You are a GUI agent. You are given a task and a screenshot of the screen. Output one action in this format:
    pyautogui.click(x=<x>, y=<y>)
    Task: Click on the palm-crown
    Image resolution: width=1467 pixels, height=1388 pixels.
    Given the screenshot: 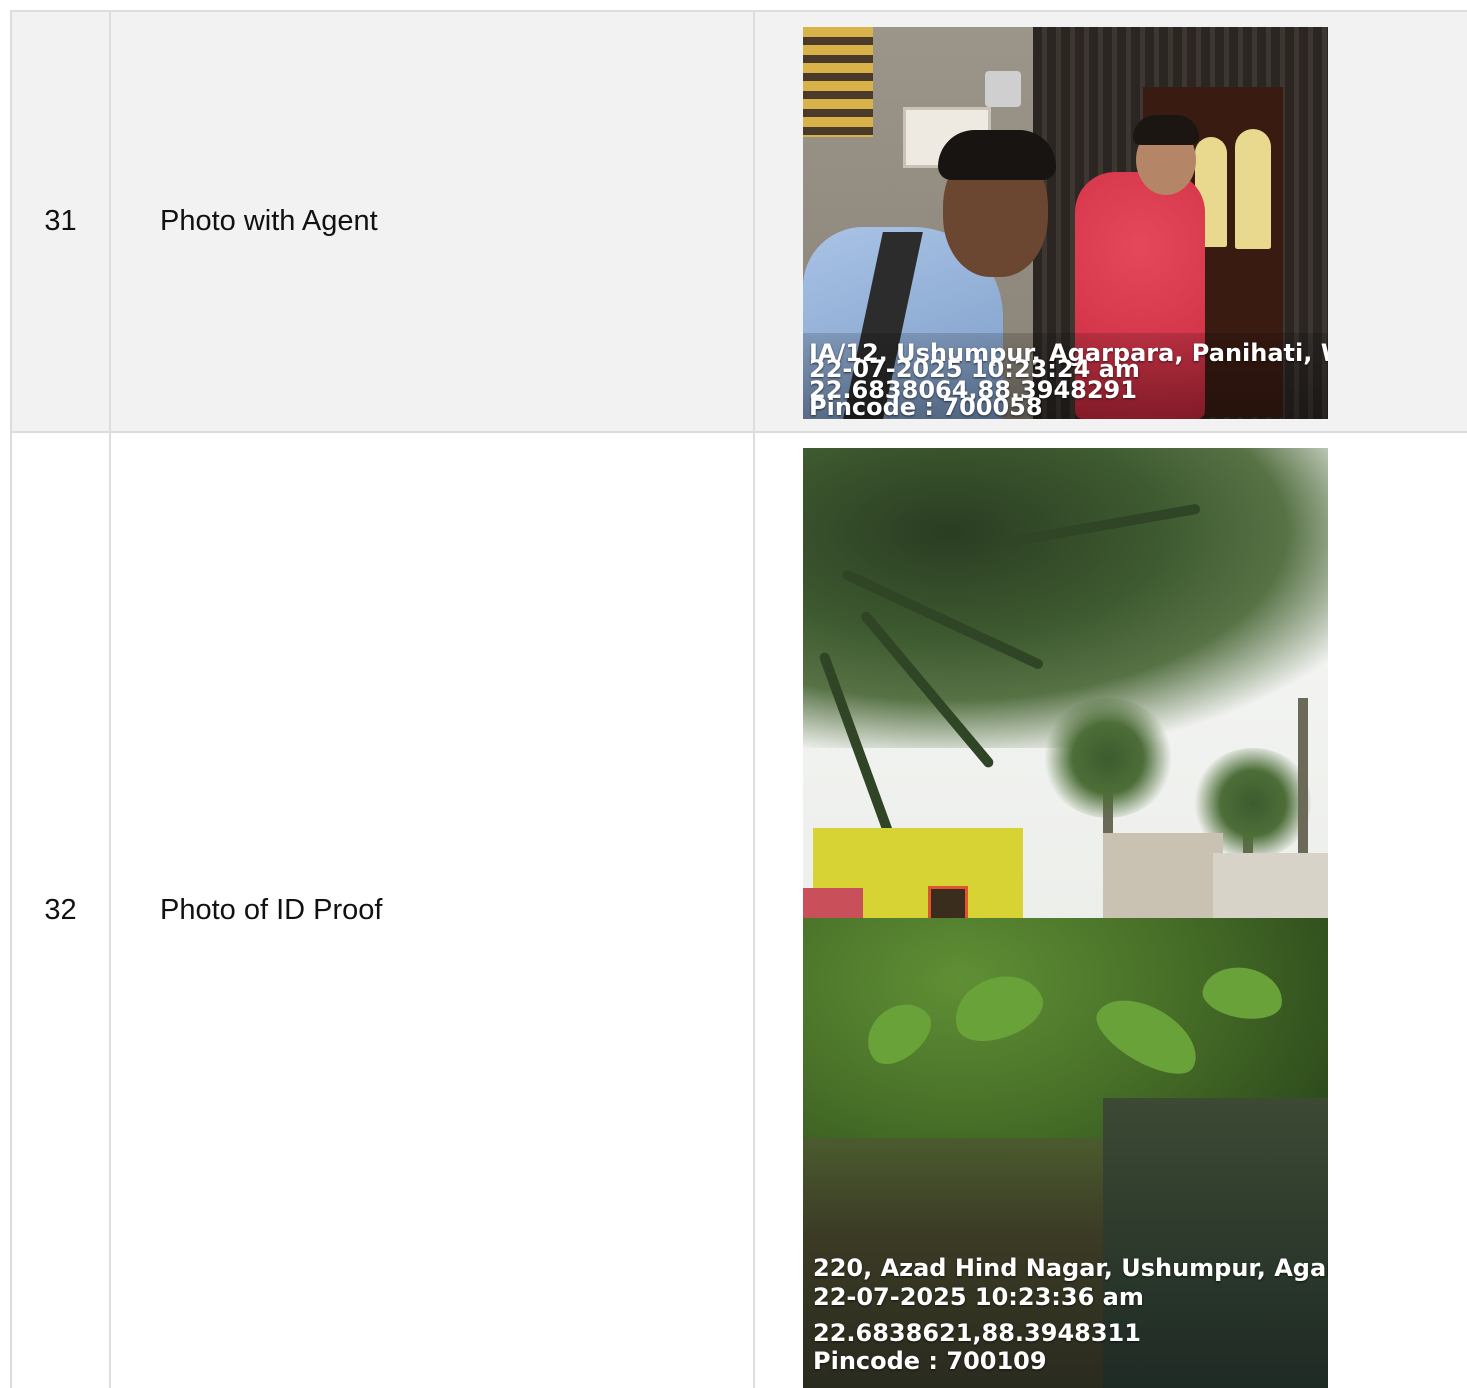 What is the action you would take?
    pyautogui.click(x=1108, y=758)
    